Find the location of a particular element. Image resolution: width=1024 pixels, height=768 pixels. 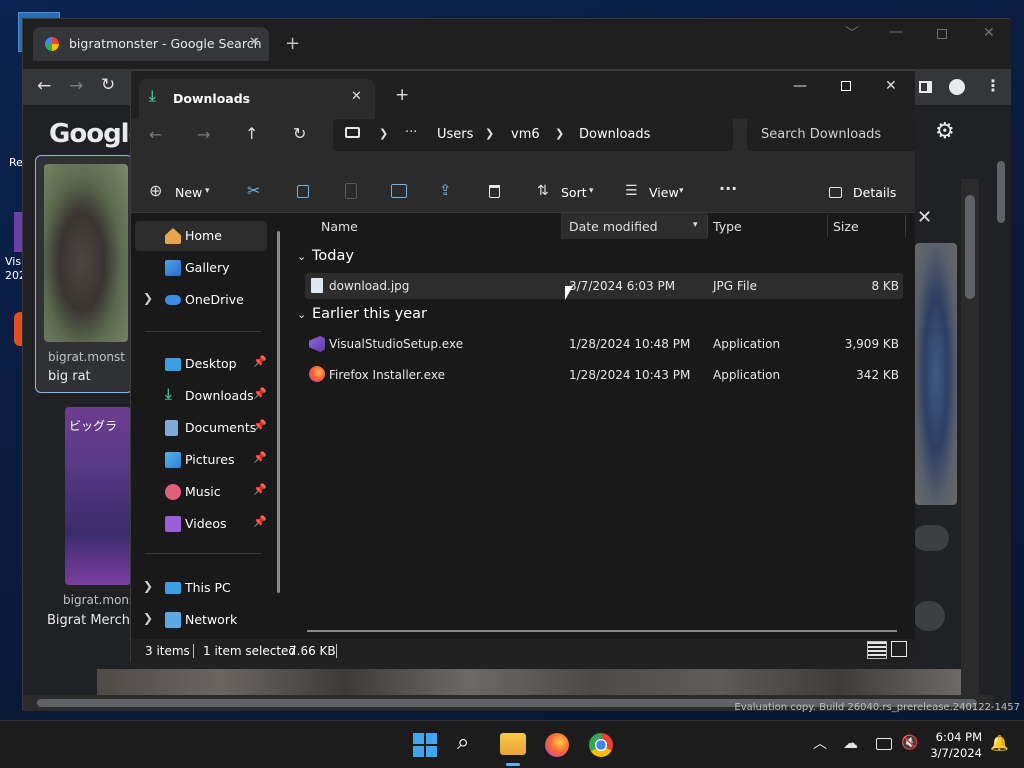

result-card: bigrat.monst big rat is located at coordinates (84, 274).